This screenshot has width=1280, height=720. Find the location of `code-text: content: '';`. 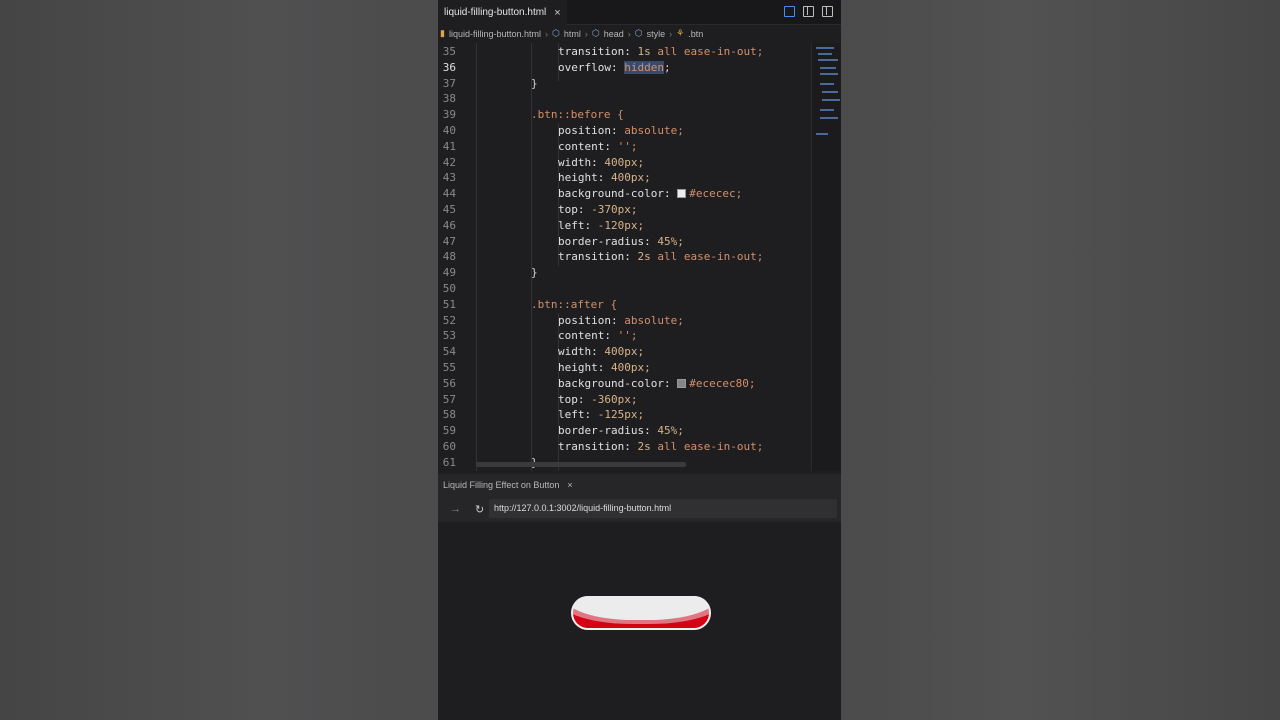

code-text: content: ''; is located at coordinates (598, 146).